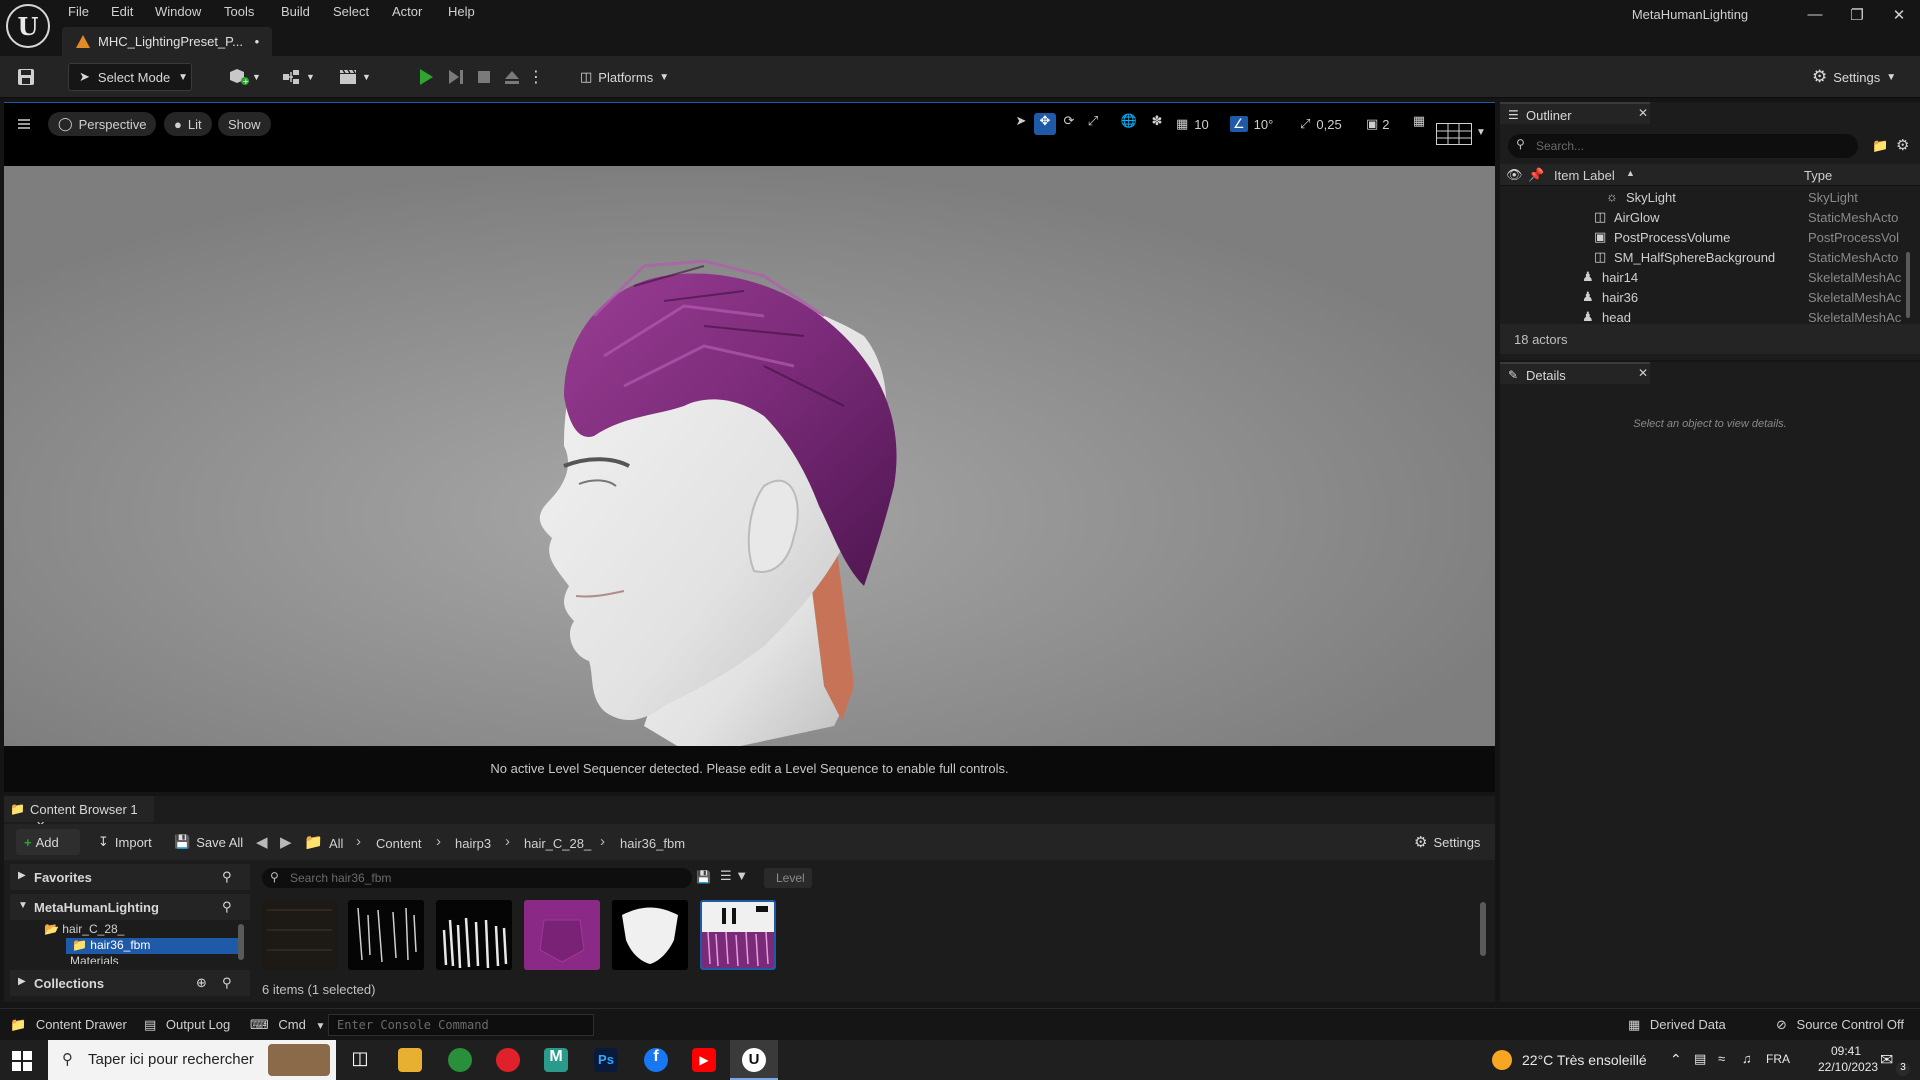 This screenshot has height=1080, width=1920. What do you see at coordinates (130, 983) in the screenshot?
I see `collections-section: ▶ Collections ⊕ ⚲` at bounding box center [130, 983].